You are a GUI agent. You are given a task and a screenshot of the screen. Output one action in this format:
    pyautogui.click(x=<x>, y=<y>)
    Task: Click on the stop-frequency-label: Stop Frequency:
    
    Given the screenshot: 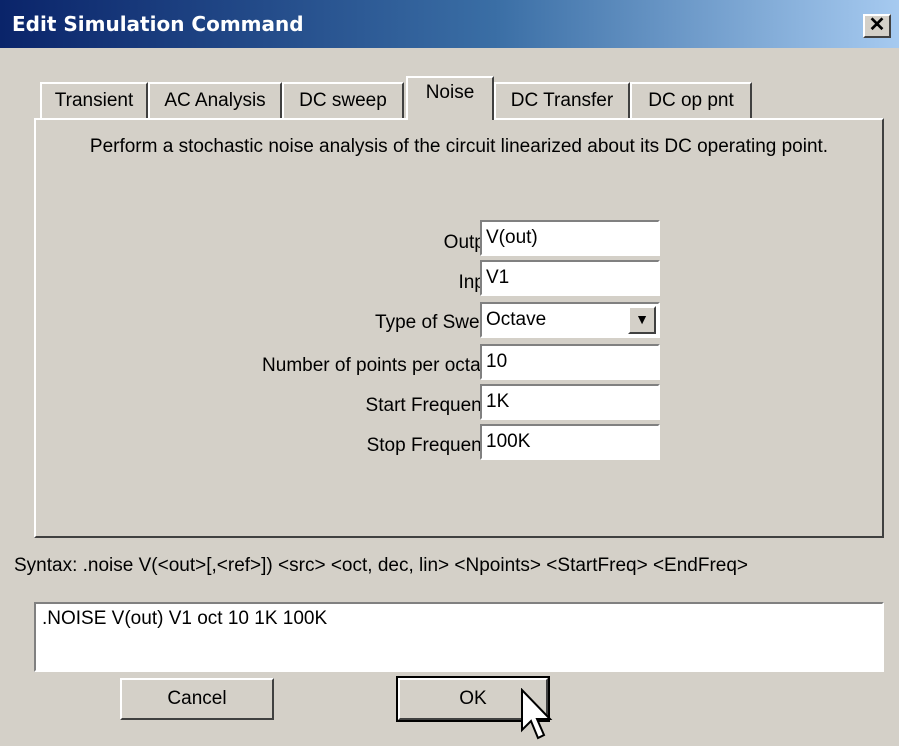 What is the action you would take?
    pyautogui.click(x=436, y=445)
    